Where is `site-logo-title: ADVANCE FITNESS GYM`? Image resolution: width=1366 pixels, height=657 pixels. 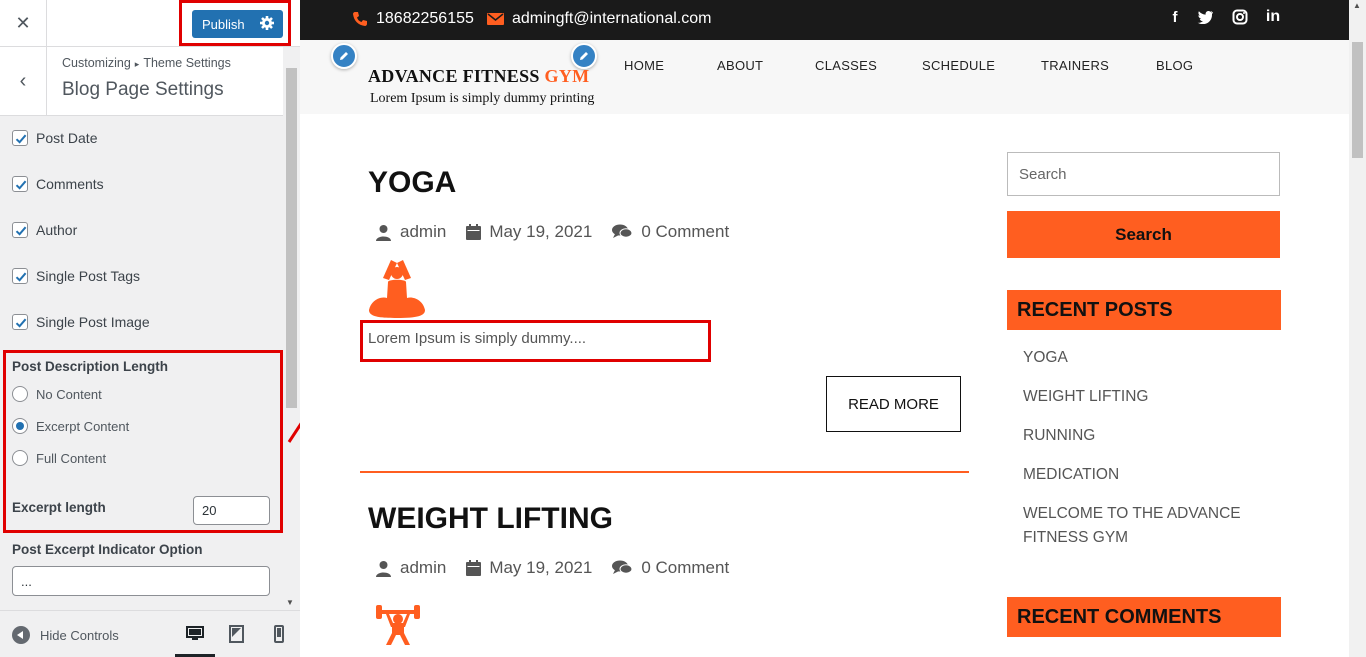
site-logo-title: ADVANCE FITNESS GYM is located at coordinates (478, 76).